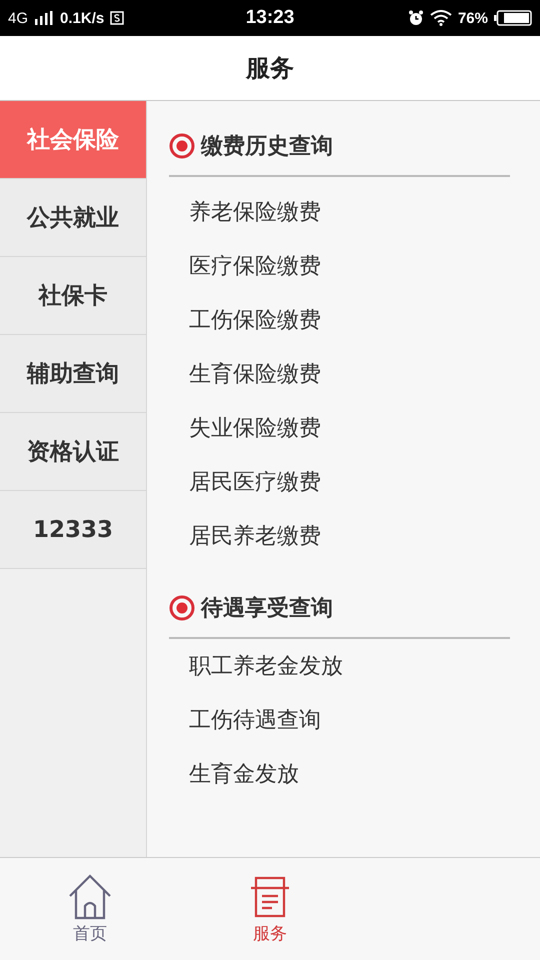 The height and width of the screenshot is (960, 540). I want to click on network-speed: 0.1K/s, so click(82, 18).